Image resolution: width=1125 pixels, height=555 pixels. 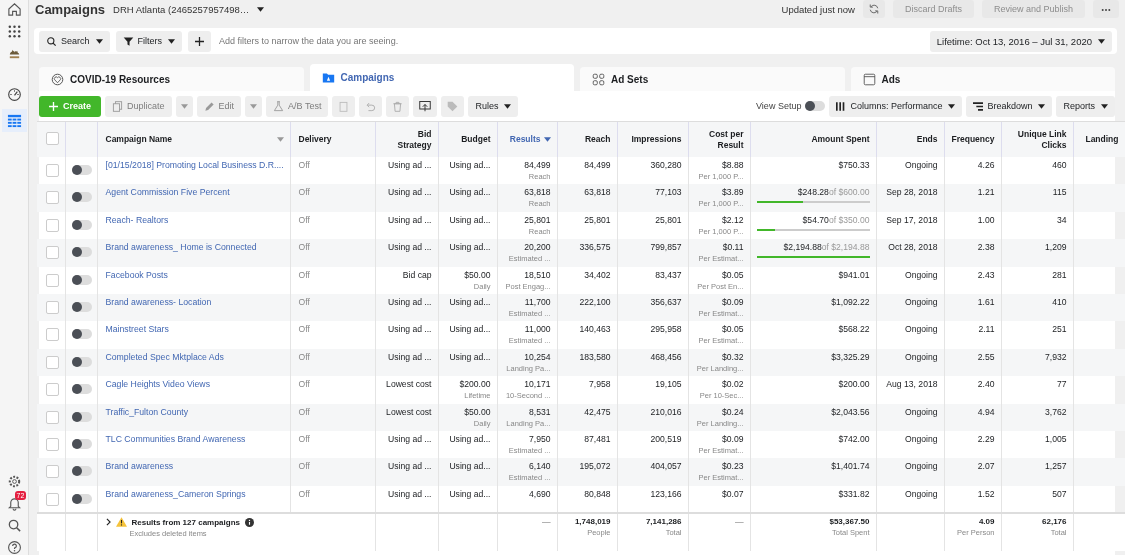 What do you see at coordinates (666, 493) in the screenshot?
I see `impressions-value: 123,166` at bounding box center [666, 493].